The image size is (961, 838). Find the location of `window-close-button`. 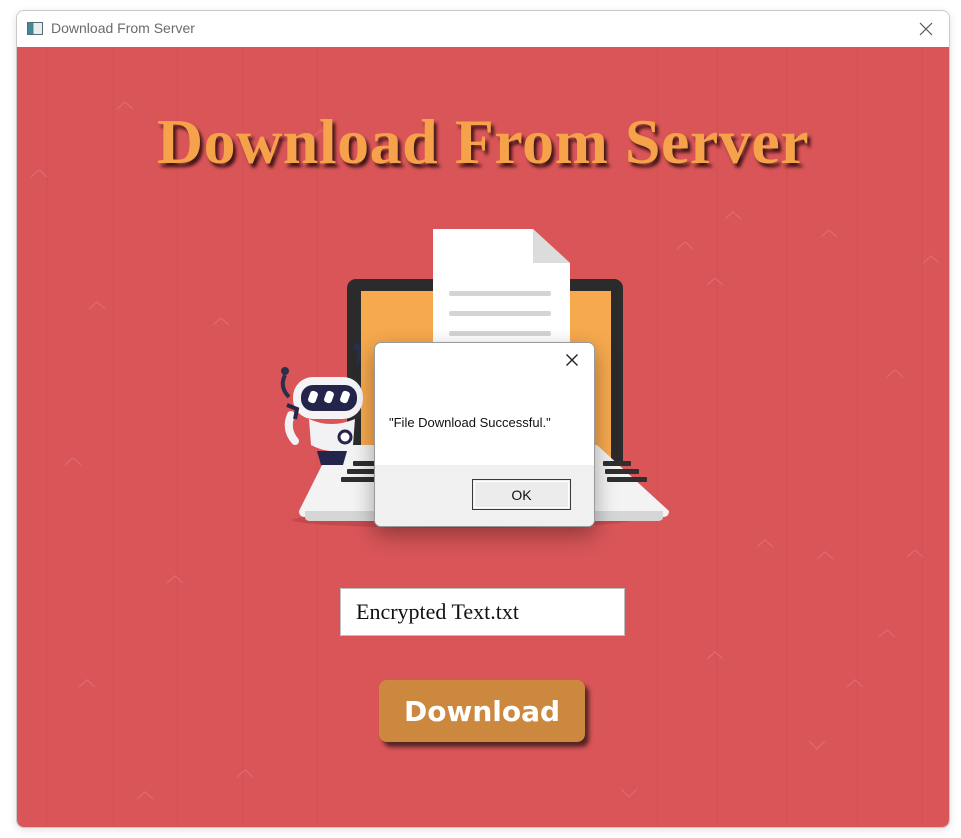

window-close-button is located at coordinates (926, 29).